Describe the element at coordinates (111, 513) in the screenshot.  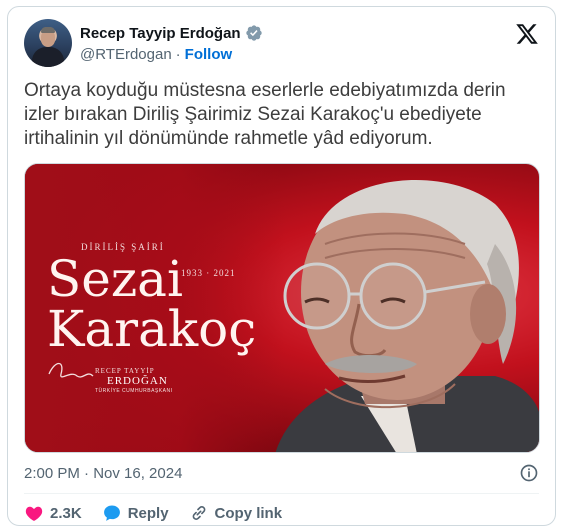
I see `reply-bubble-icon` at that location.